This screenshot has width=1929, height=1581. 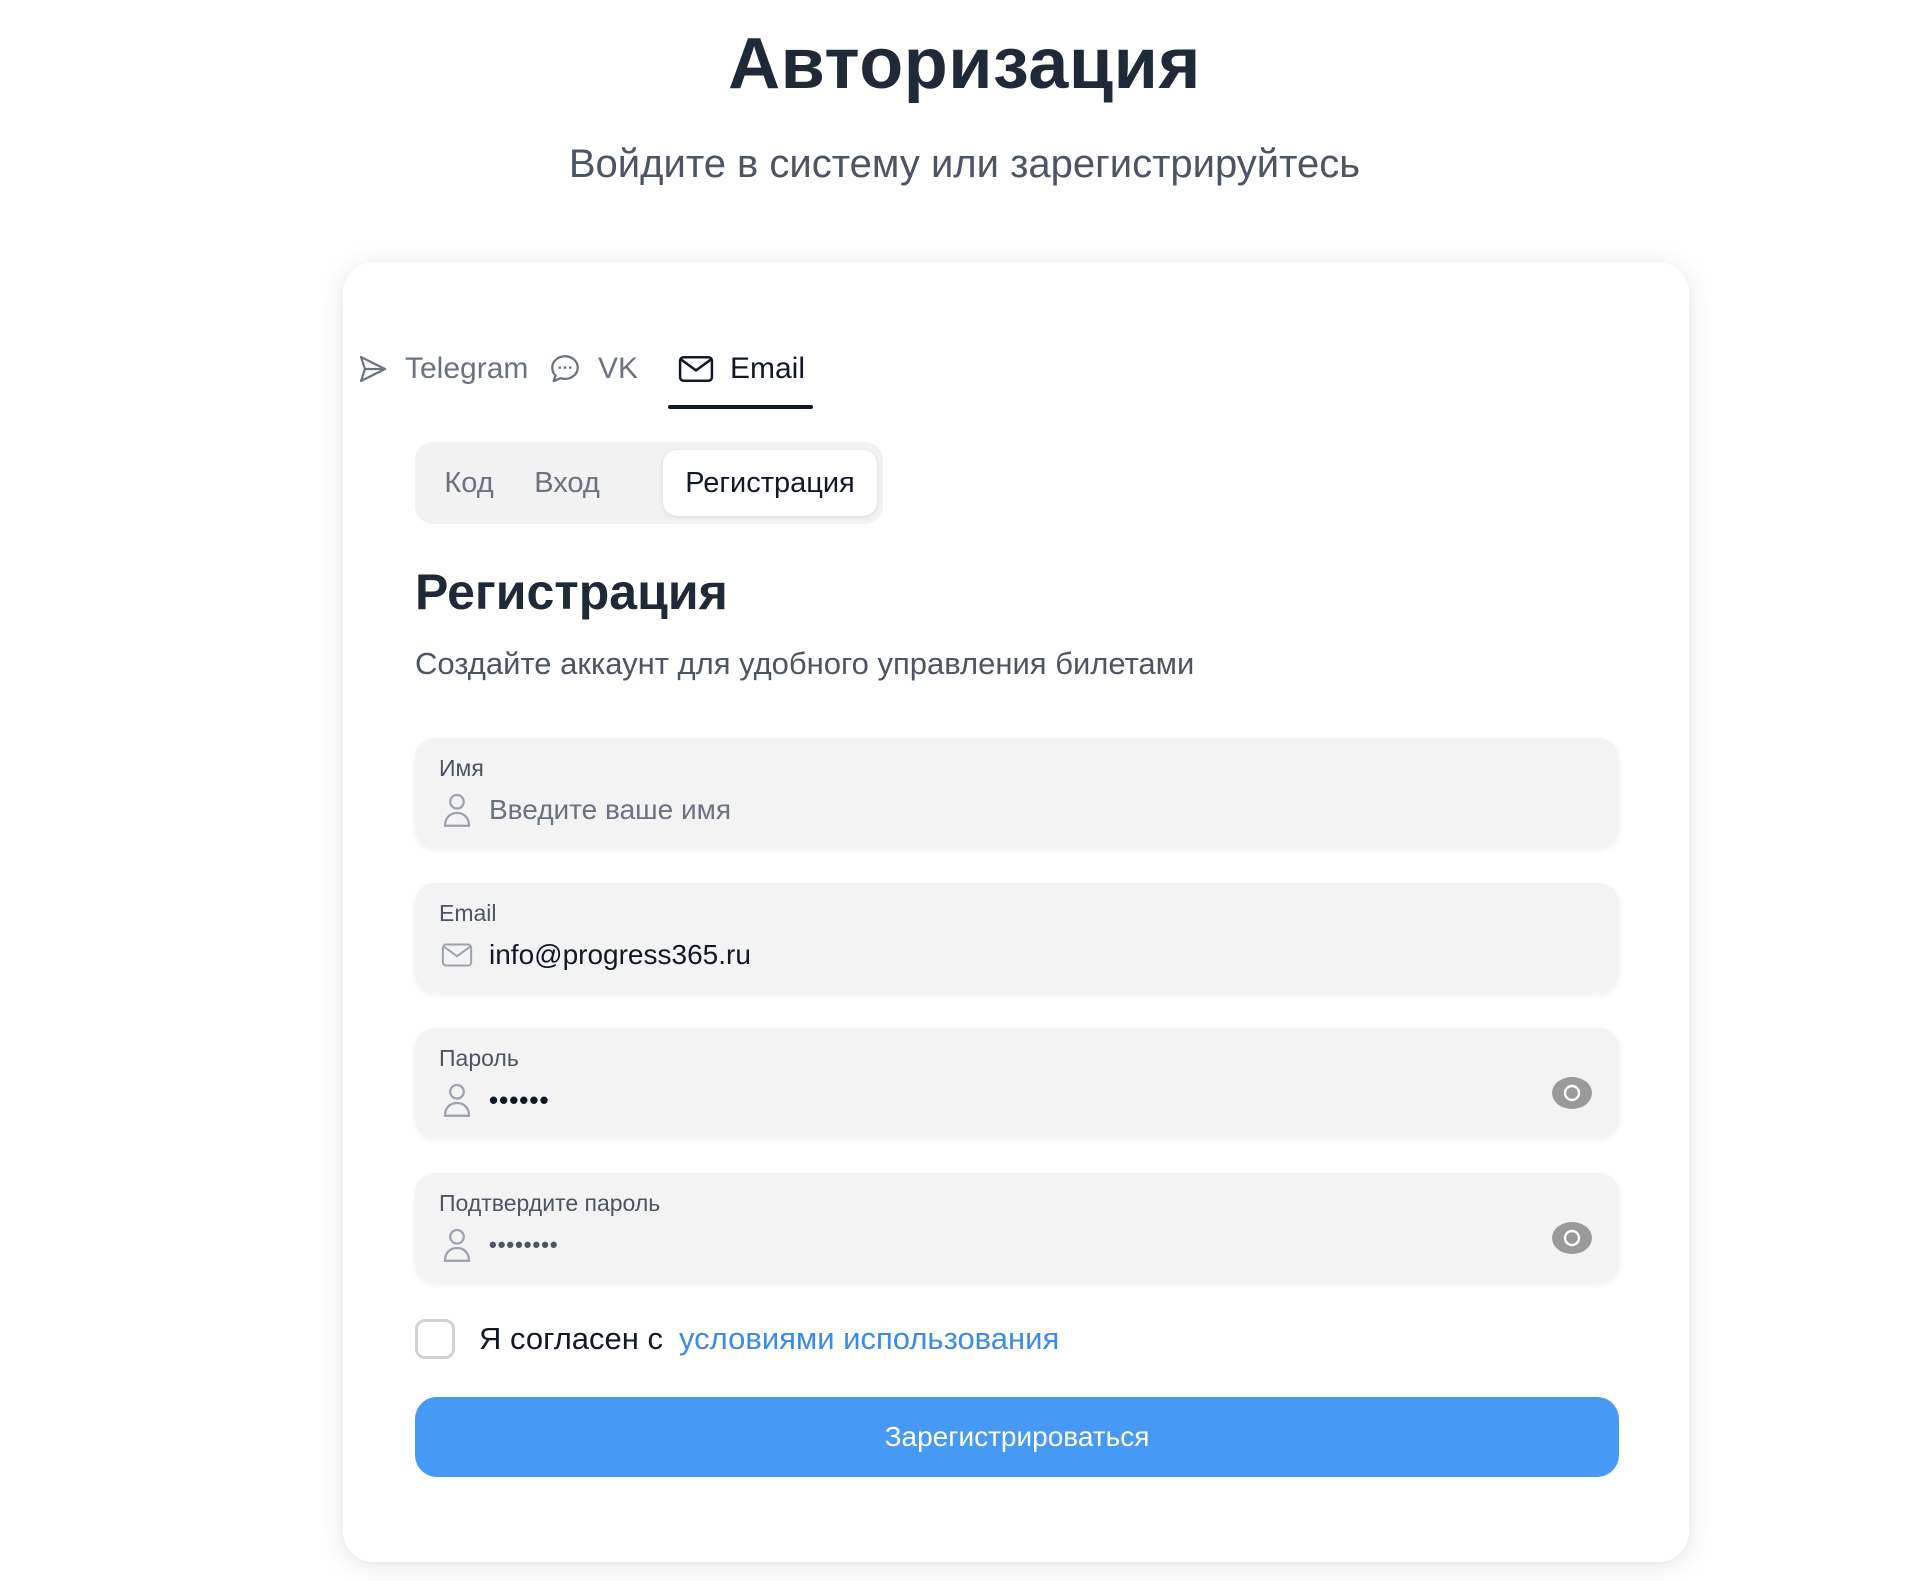 I want to click on tab-email: Email, so click(x=740, y=374).